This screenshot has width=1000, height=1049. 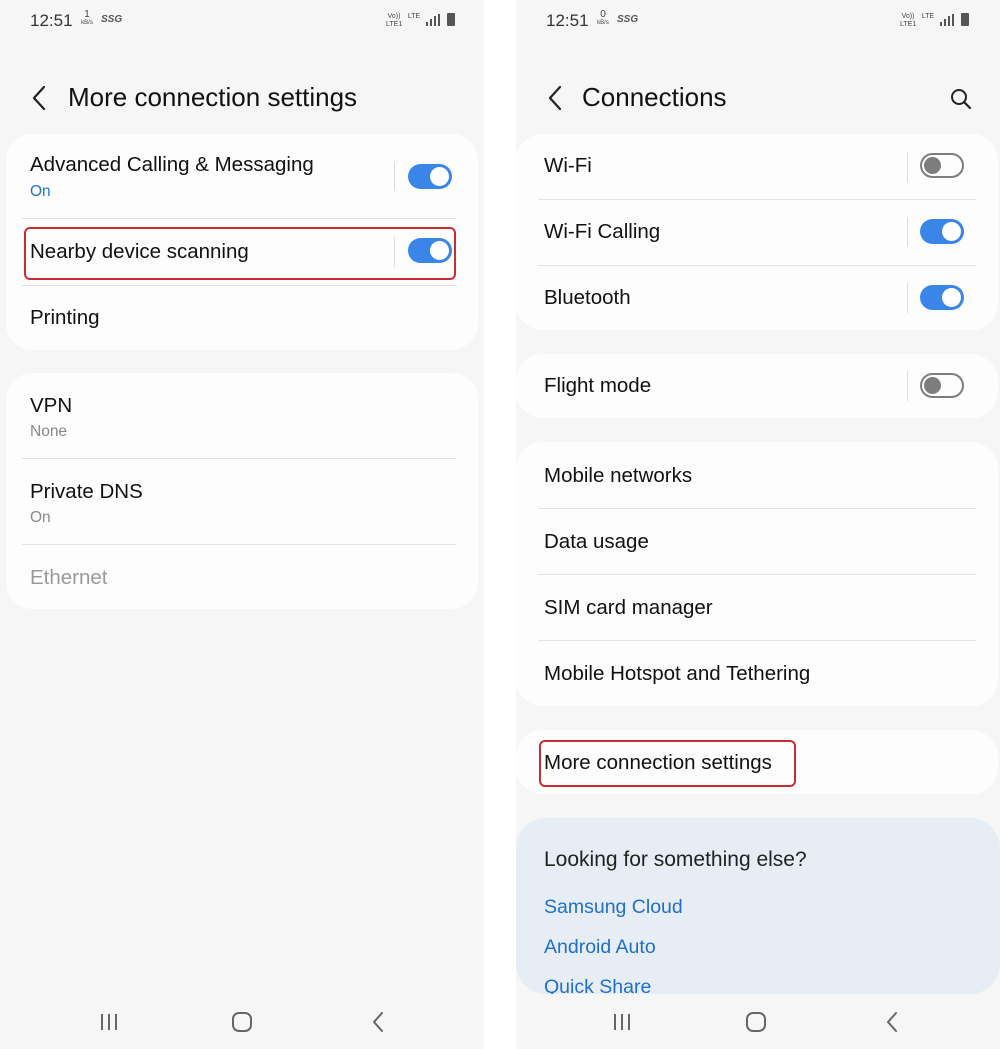 I want to click on vpn-title: VPN, so click(x=51, y=405).